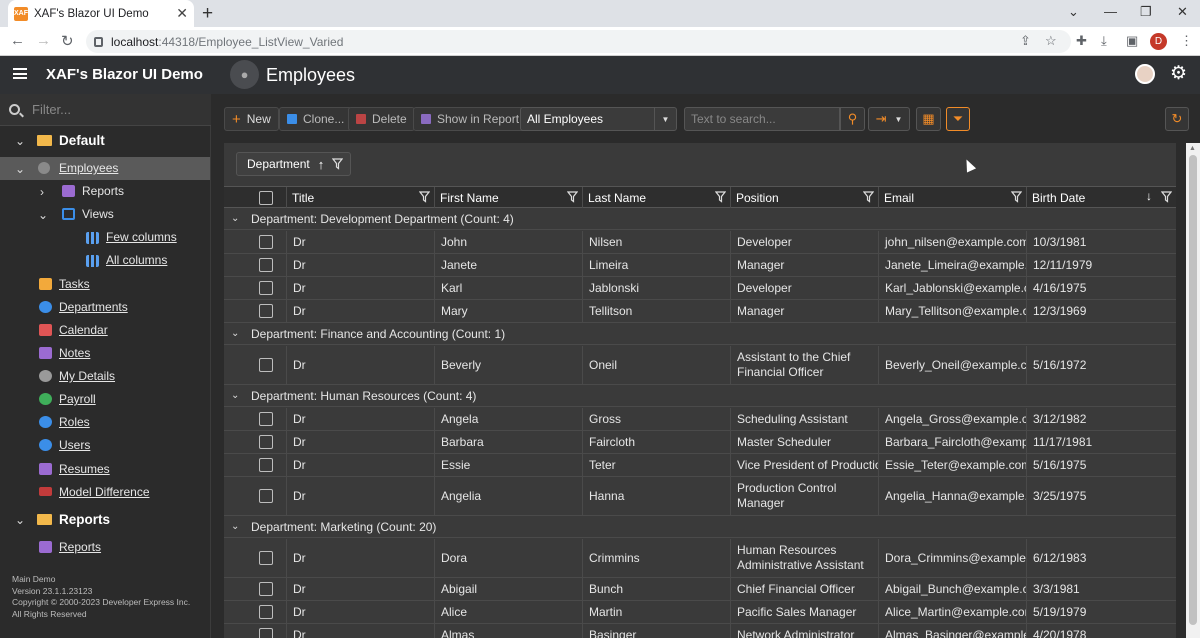 The height and width of the screenshot is (638, 1200). Describe the element at coordinates (1101, 365) in the screenshot. I see `cell-birth-date: 5/16/1972` at that location.